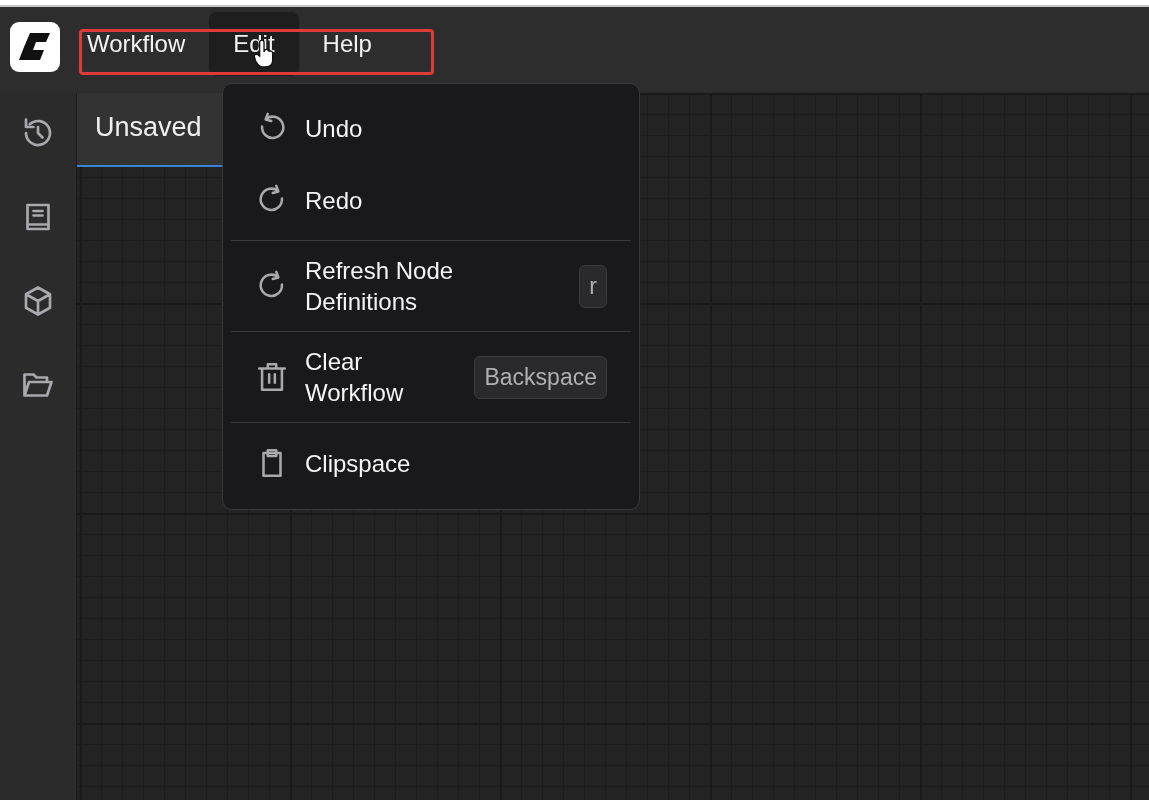 The image size is (1149, 800). What do you see at coordinates (456, 463) in the screenshot?
I see `menu-option: Clipspace` at bounding box center [456, 463].